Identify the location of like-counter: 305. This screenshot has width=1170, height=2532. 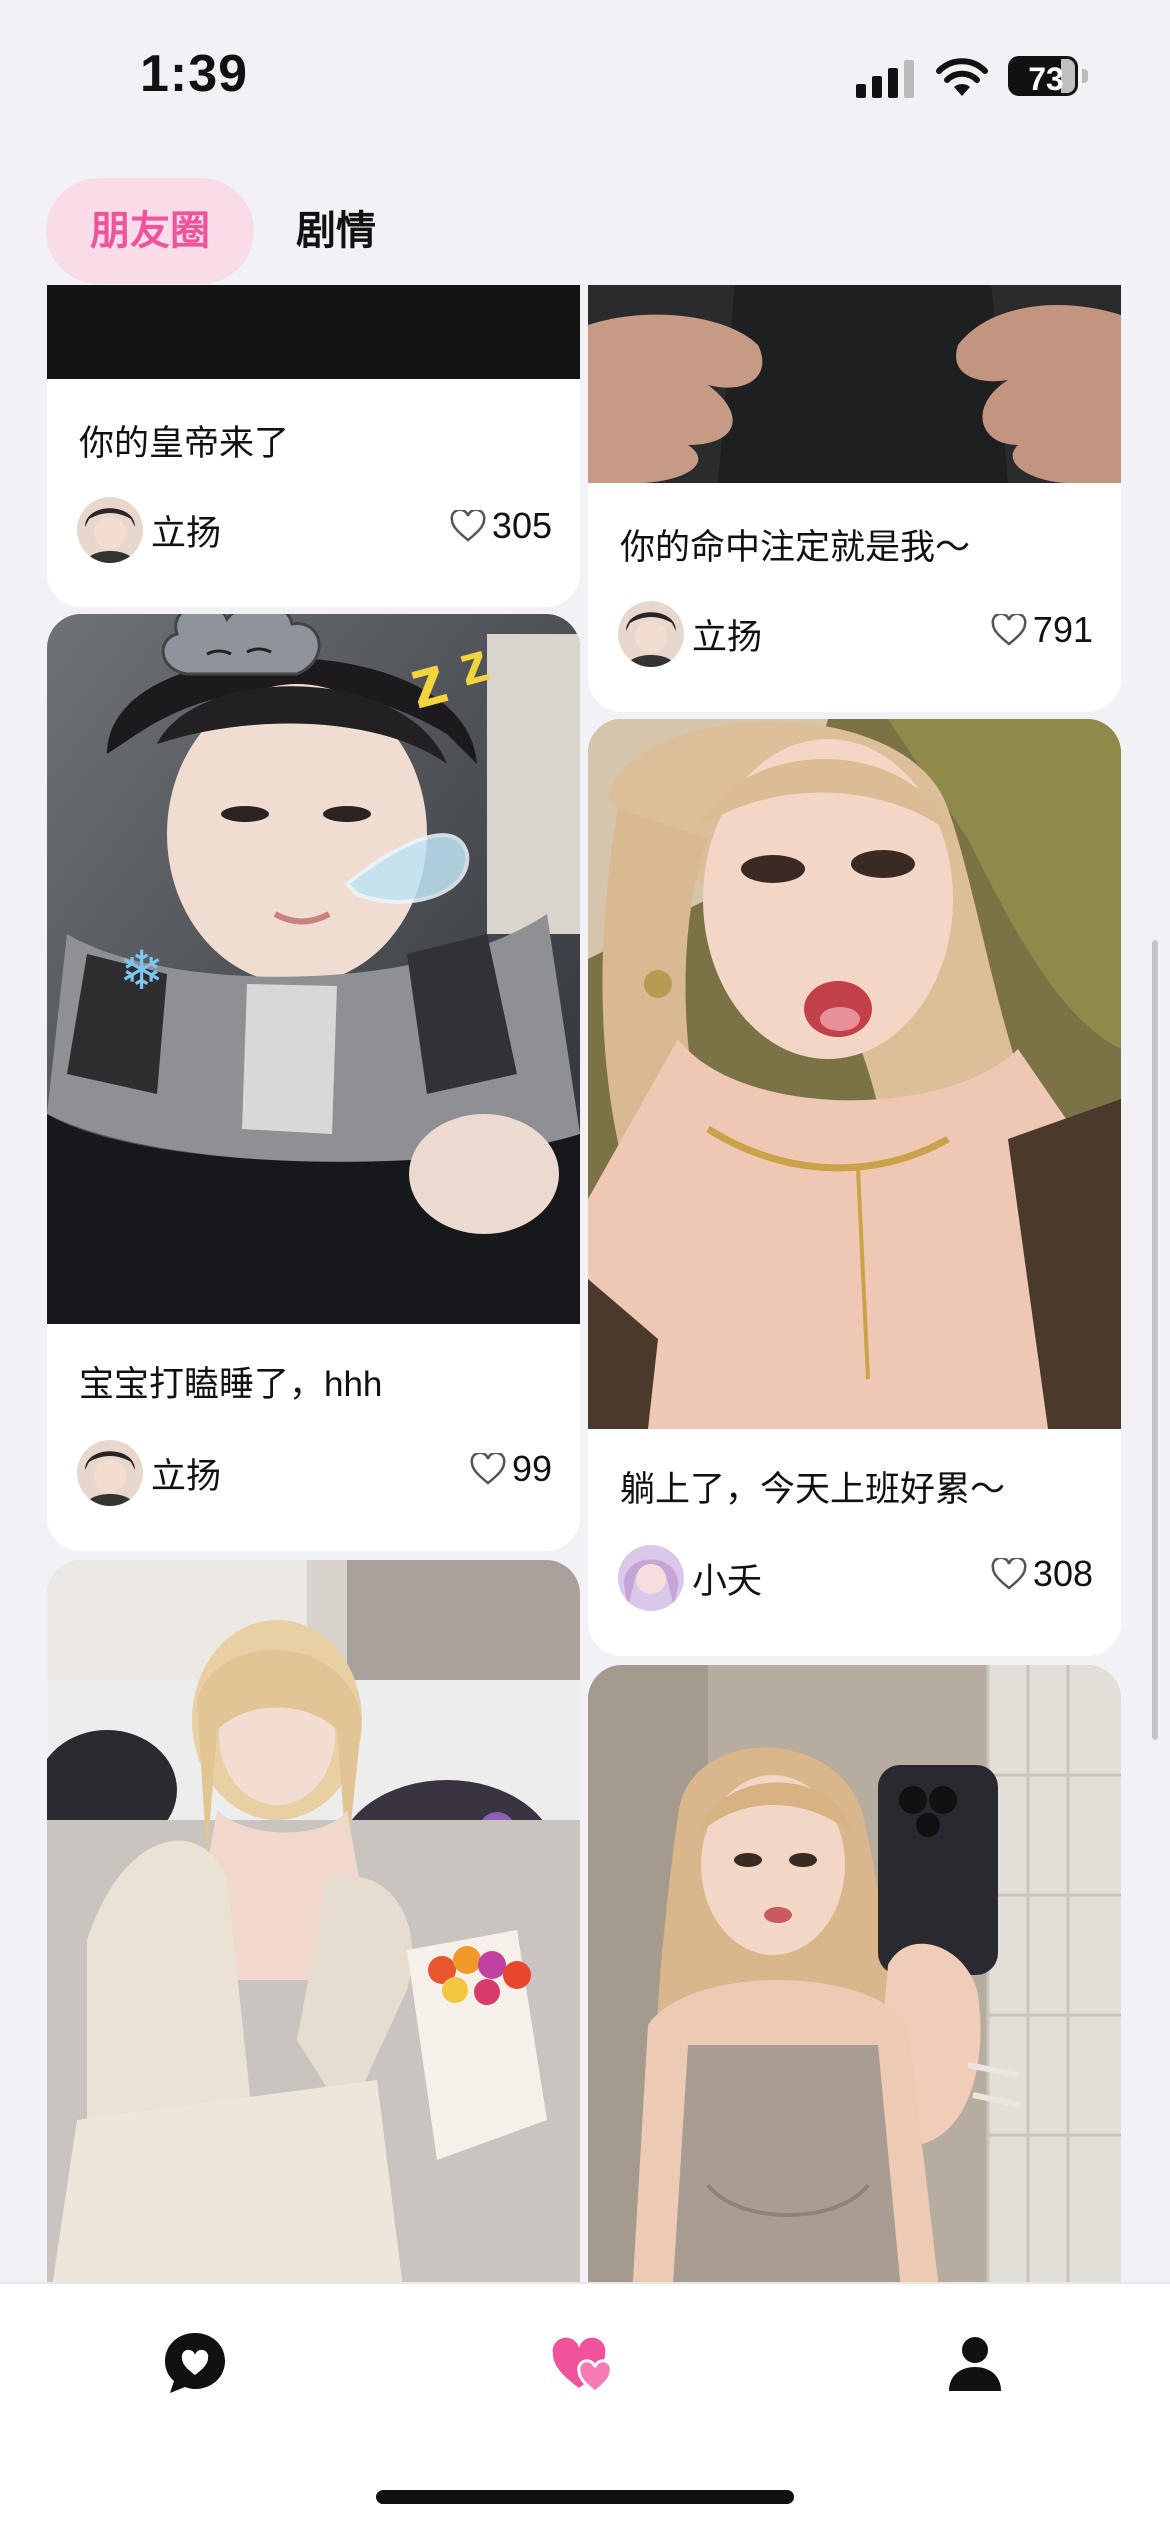
(501, 526).